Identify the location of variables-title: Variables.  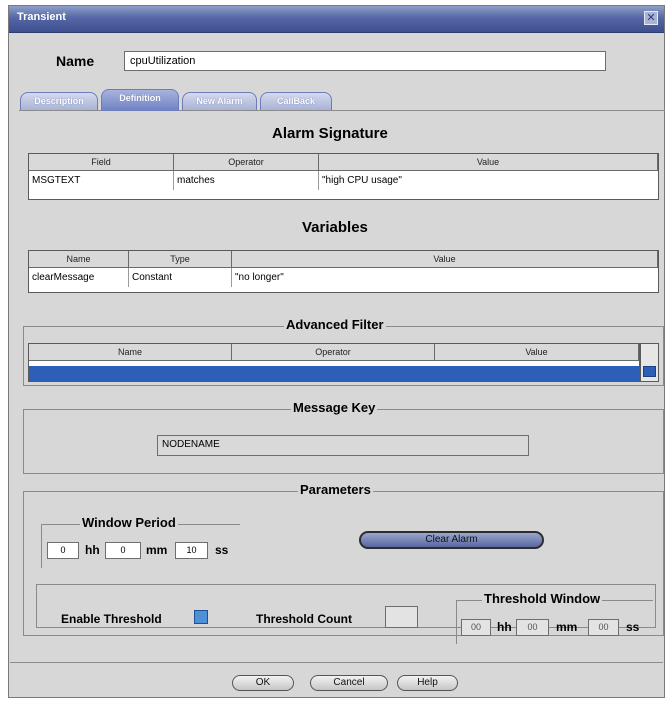
(335, 227).